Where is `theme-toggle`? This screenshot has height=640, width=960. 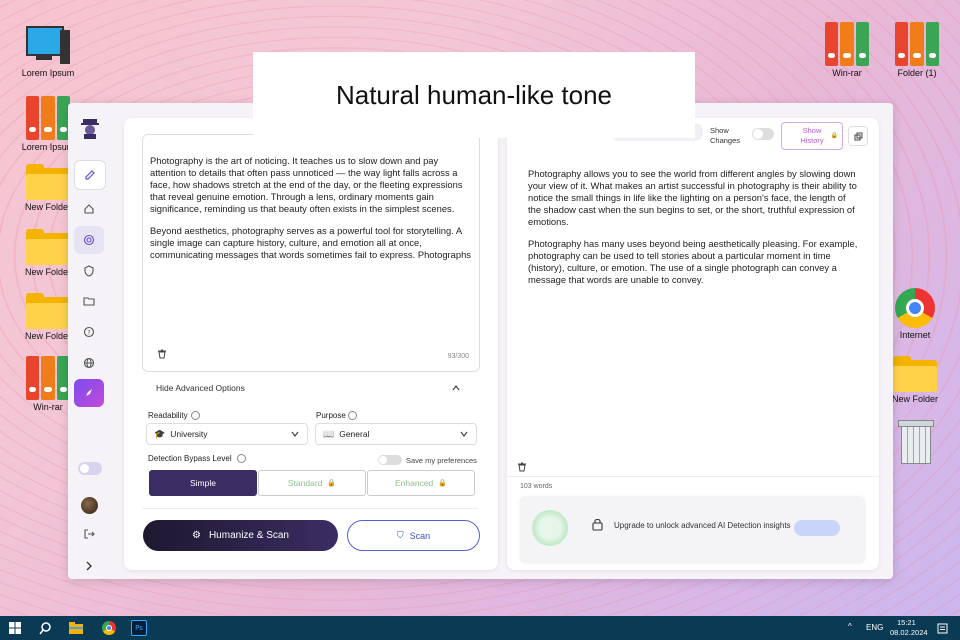 theme-toggle is located at coordinates (90, 468).